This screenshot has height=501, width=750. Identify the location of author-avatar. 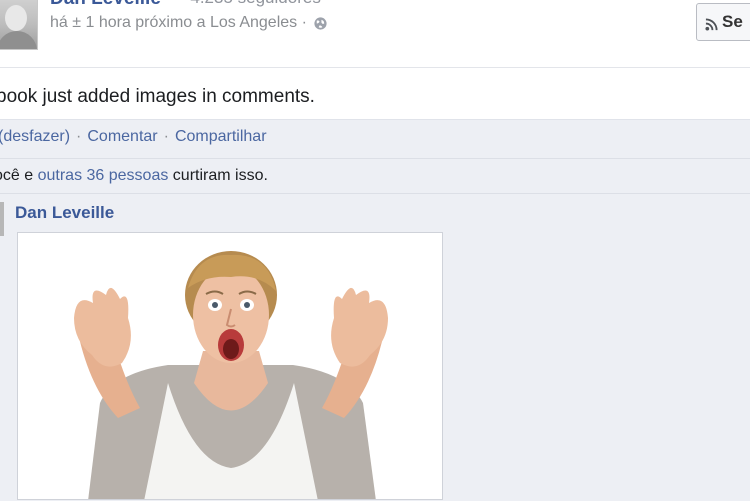
(19, 25).